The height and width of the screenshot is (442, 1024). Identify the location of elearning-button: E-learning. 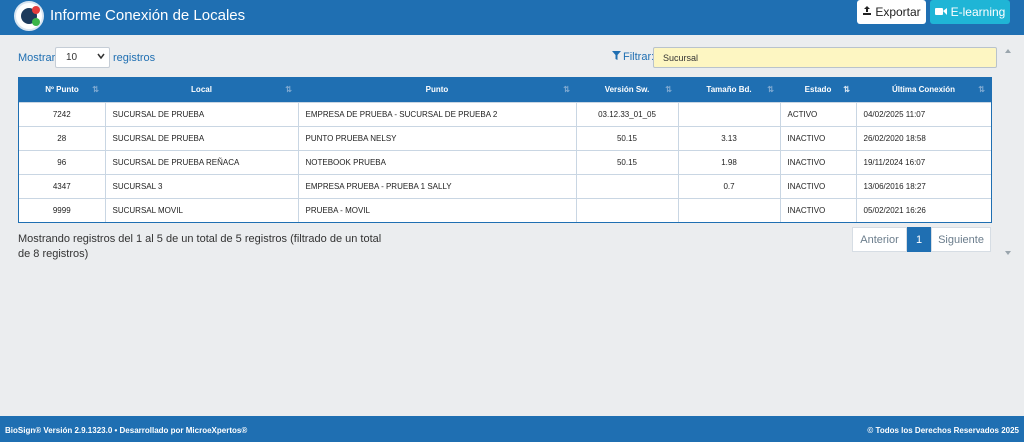
(970, 12).